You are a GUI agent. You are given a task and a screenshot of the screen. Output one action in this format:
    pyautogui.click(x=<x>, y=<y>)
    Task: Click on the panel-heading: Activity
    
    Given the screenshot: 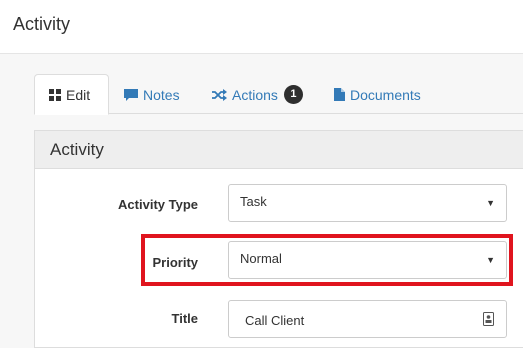 What is the action you would take?
    pyautogui.click(x=279, y=150)
    